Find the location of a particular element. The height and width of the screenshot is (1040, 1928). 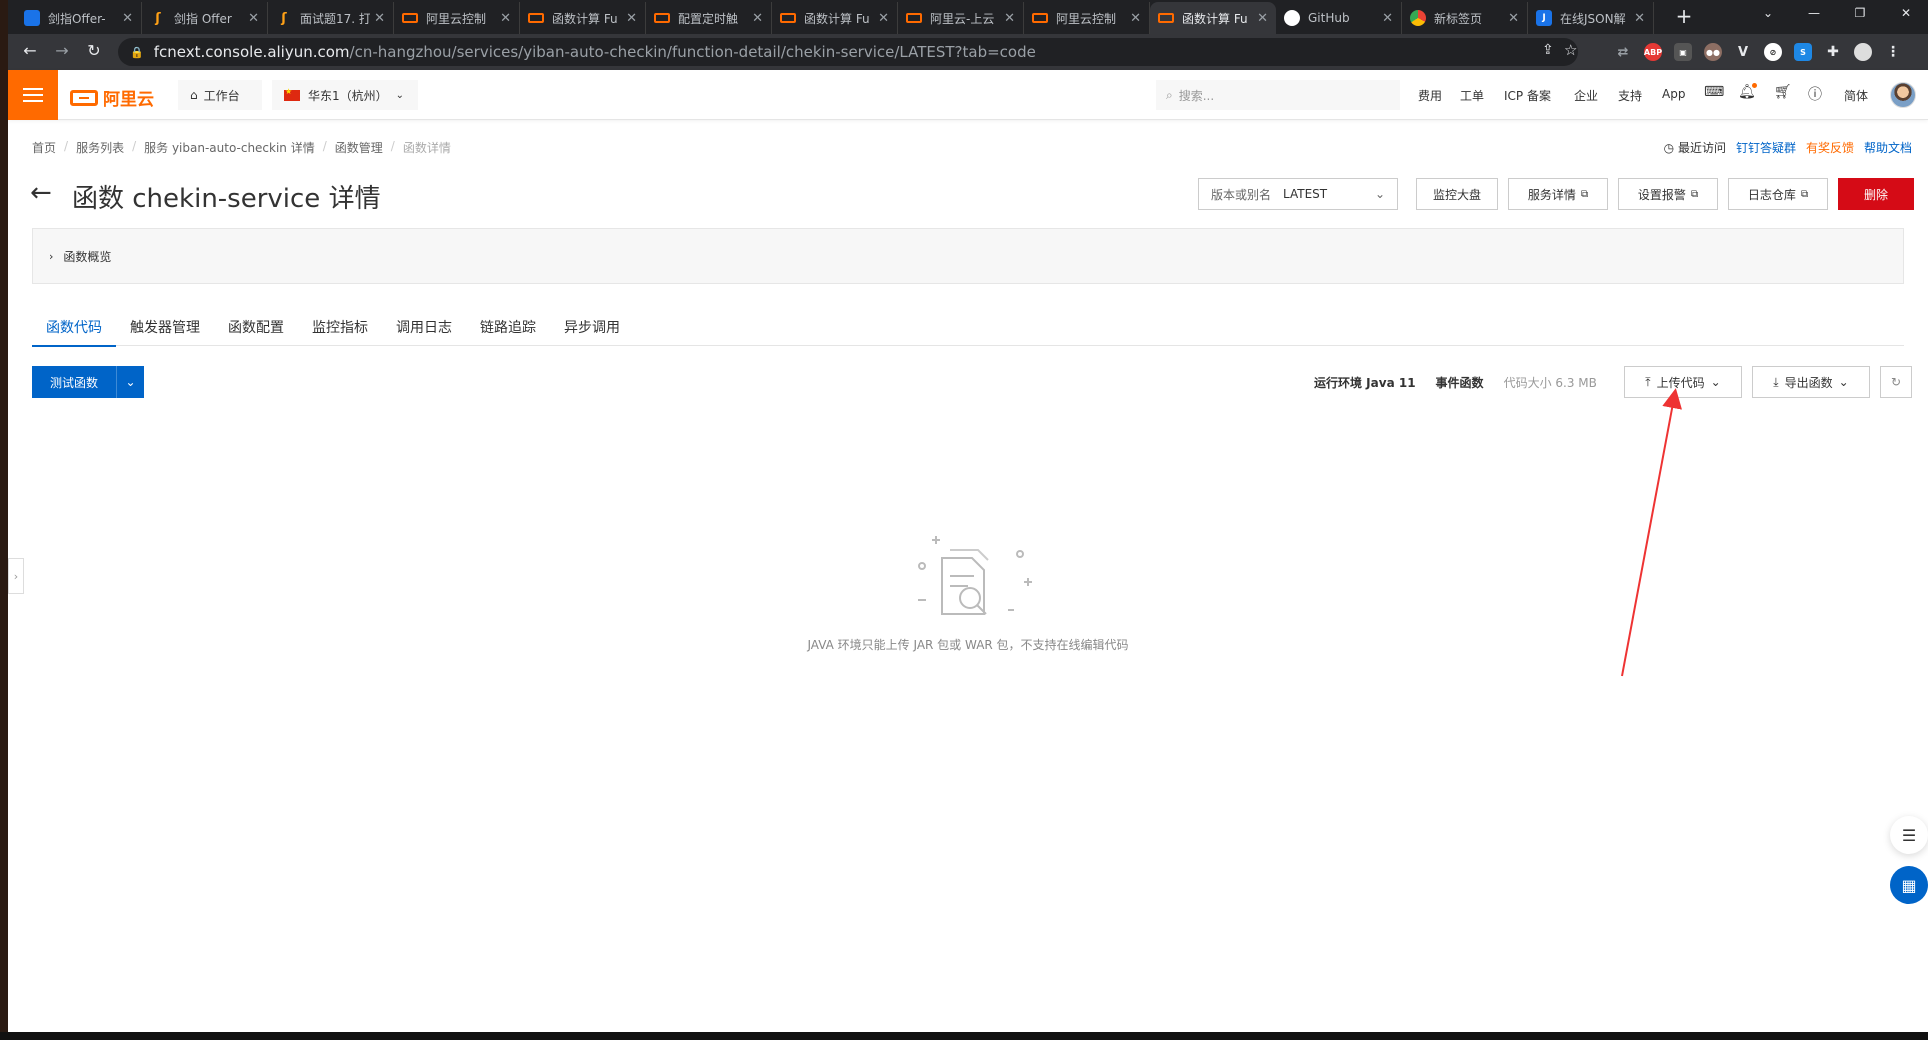

s-extension-icon: S is located at coordinates (1803, 52).